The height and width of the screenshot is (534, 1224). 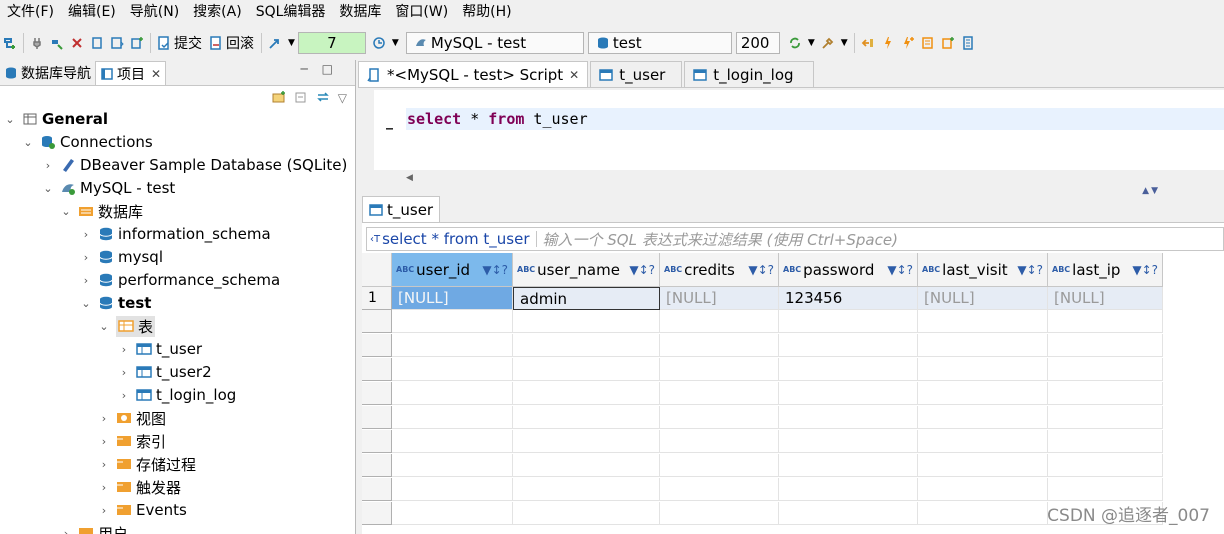 I want to click on link-with-editor-icon, so click(x=323, y=98).